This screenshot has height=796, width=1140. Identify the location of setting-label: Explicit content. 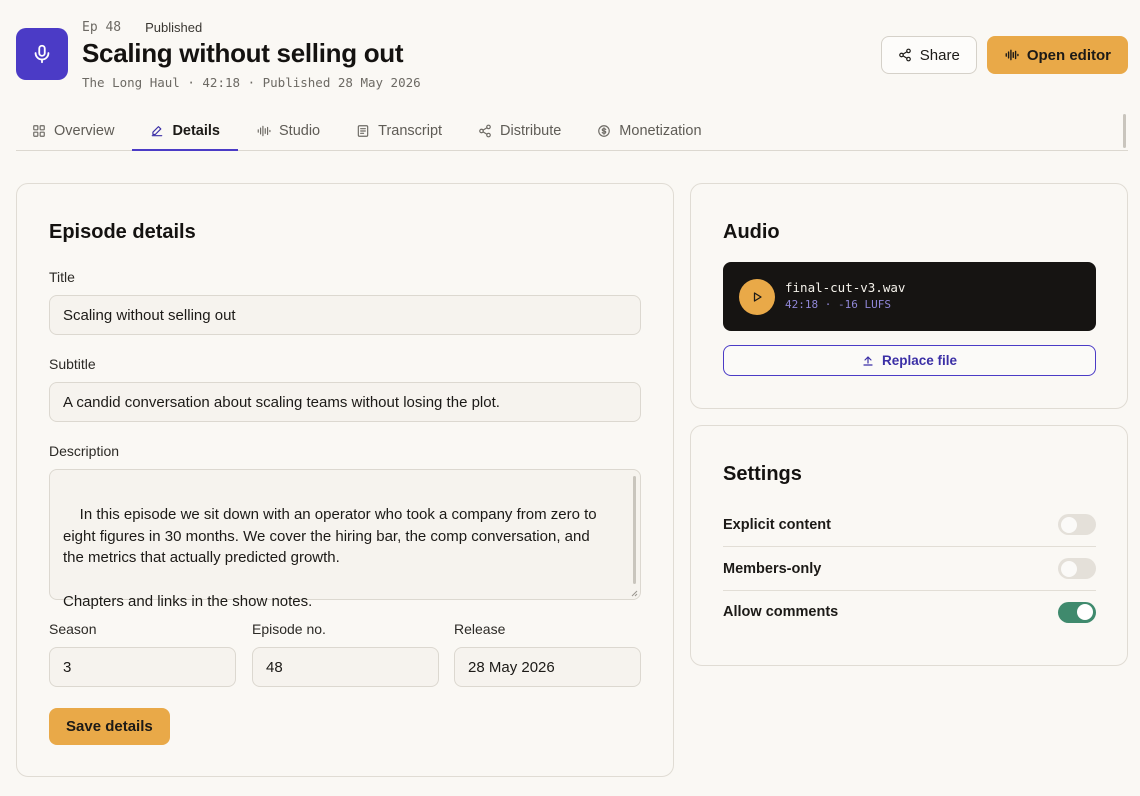
(777, 524).